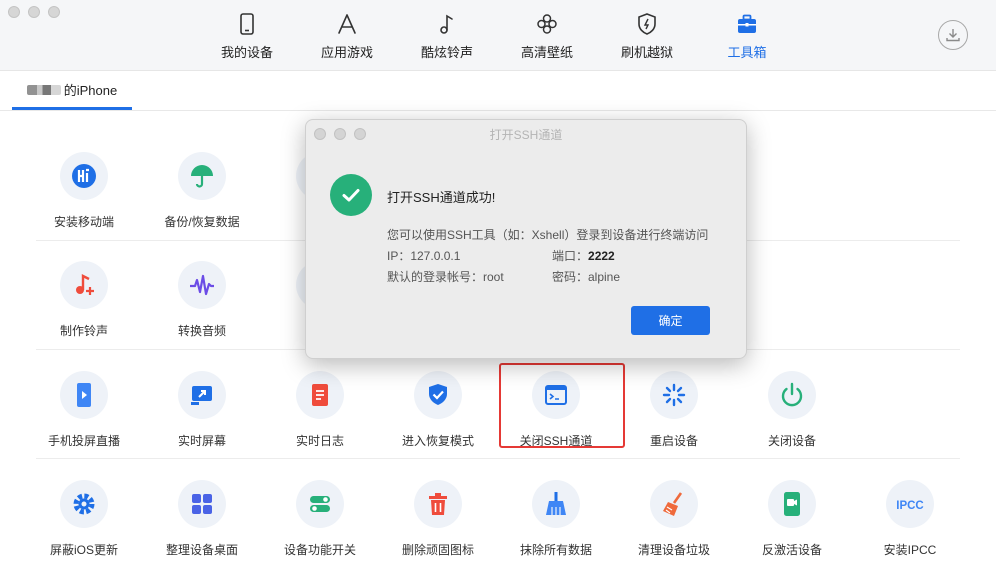  Describe the element at coordinates (674, 410) in the screenshot. I see `tool-restart-device: 重启设备` at that location.